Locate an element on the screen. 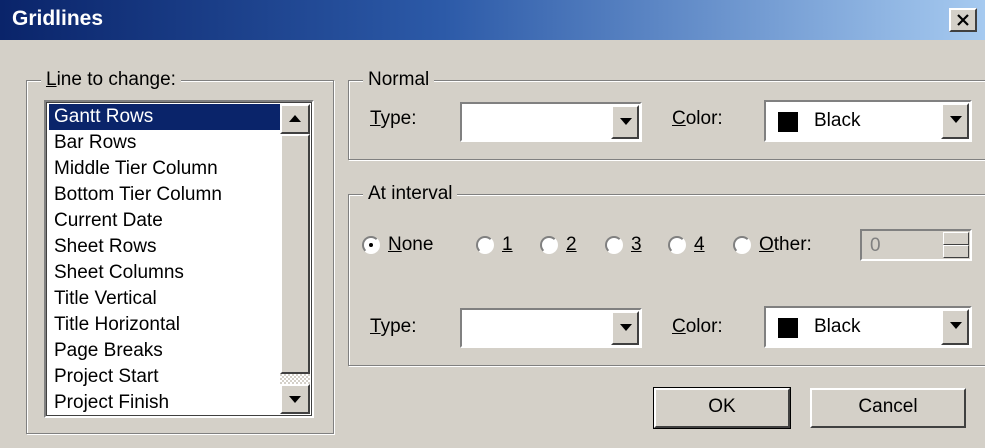 The height and width of the screenshot is (448, 985). radio-label: 2 is located at coordinates (571, 244).